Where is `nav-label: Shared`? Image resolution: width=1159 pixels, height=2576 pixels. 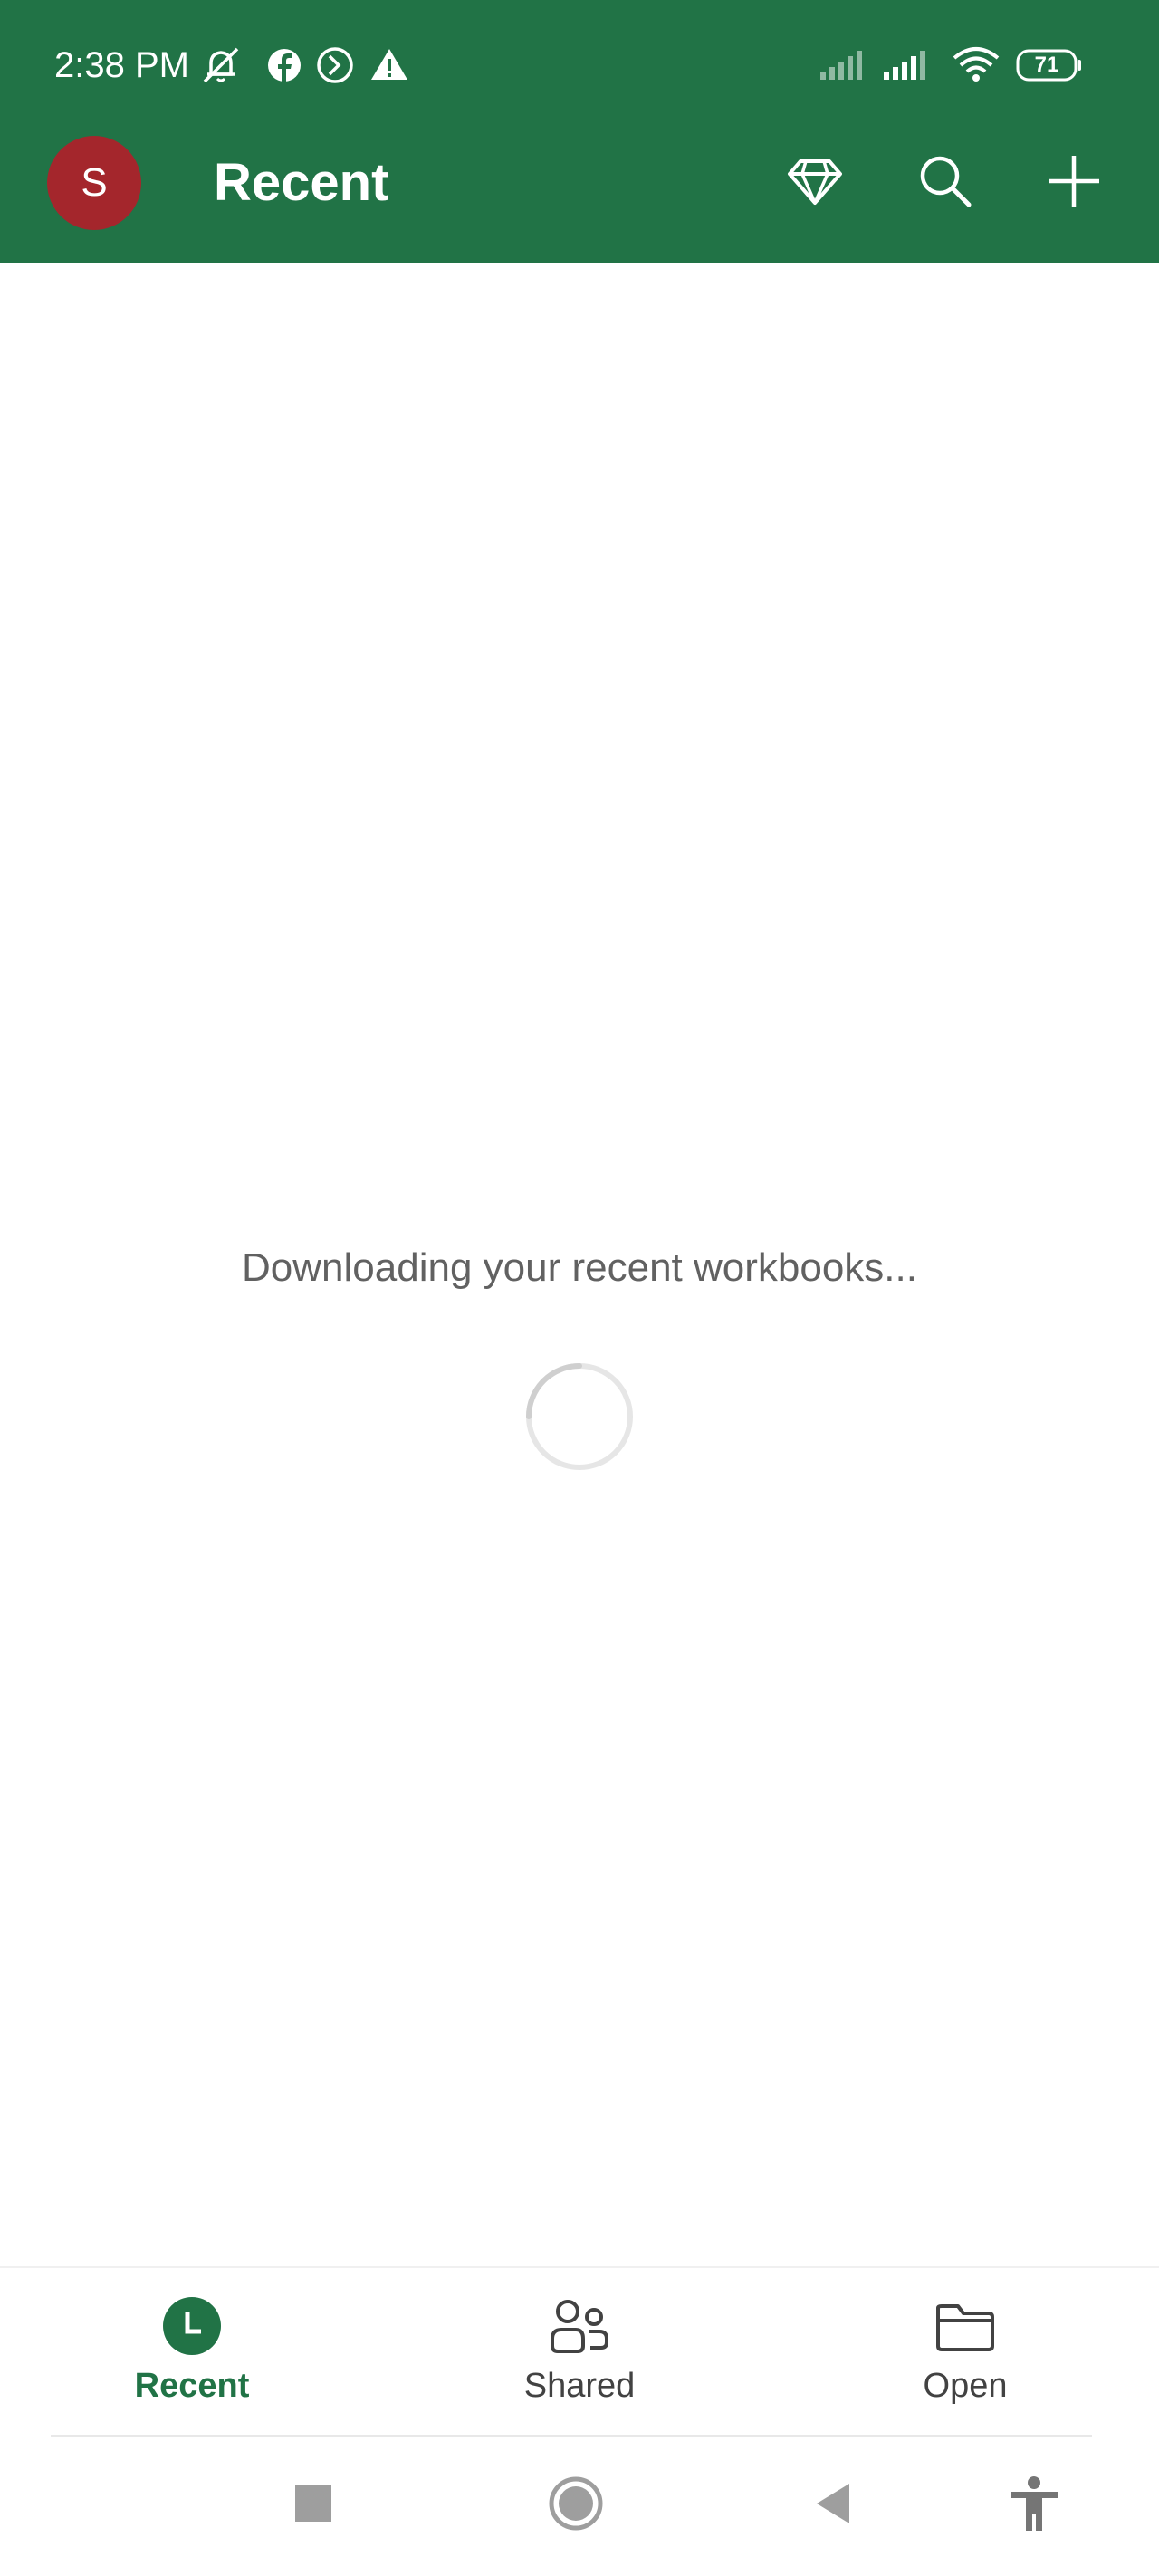
nav-label: Shared is located at coordinates (579, 2386).